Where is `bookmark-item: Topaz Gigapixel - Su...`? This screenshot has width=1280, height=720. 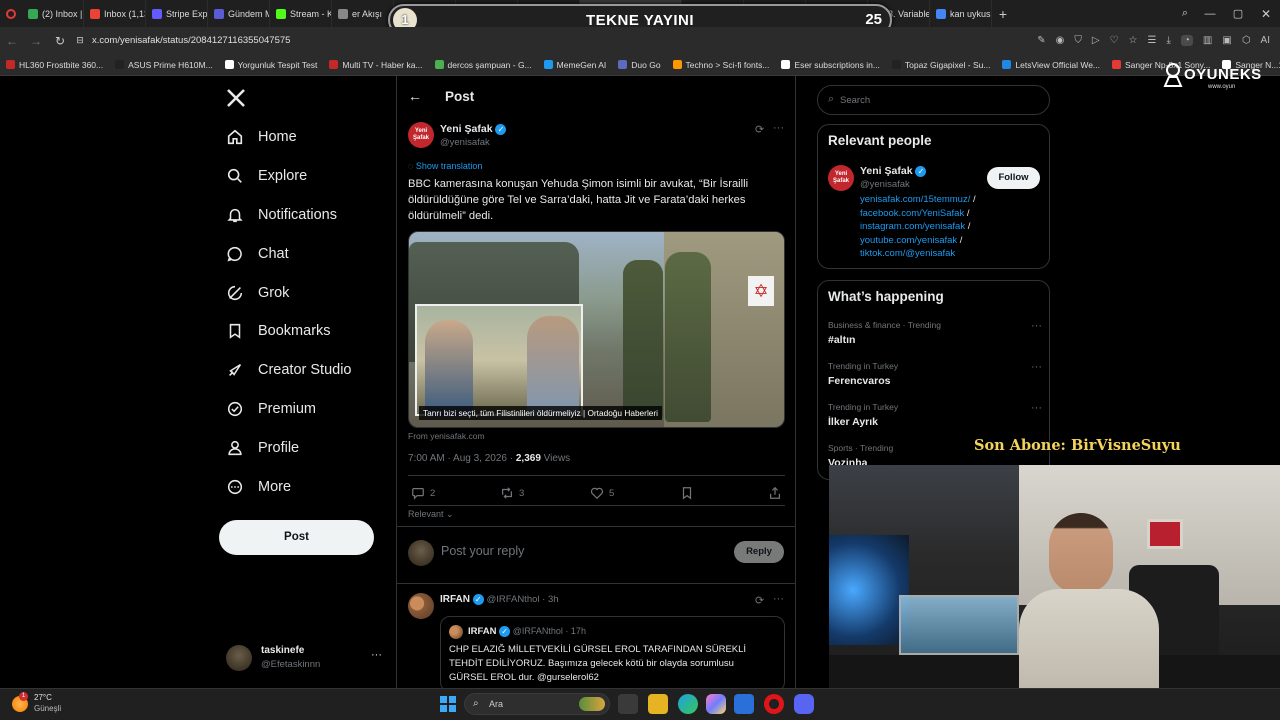 bookmark-item: Topaz Gigapixel - Su... is located at coordinates (941, 65).